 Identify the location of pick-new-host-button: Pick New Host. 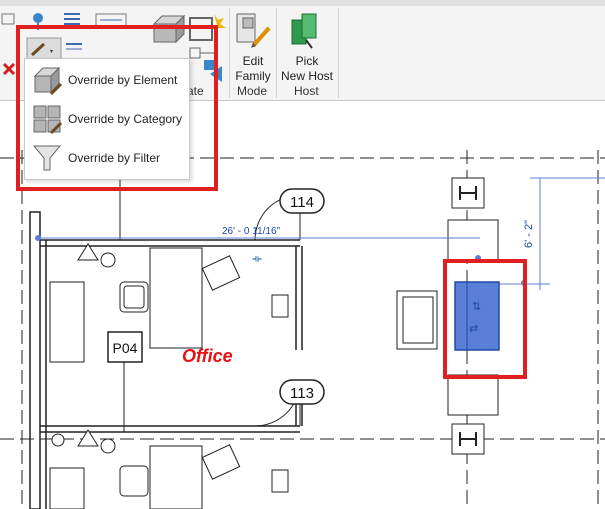
(307, 46).